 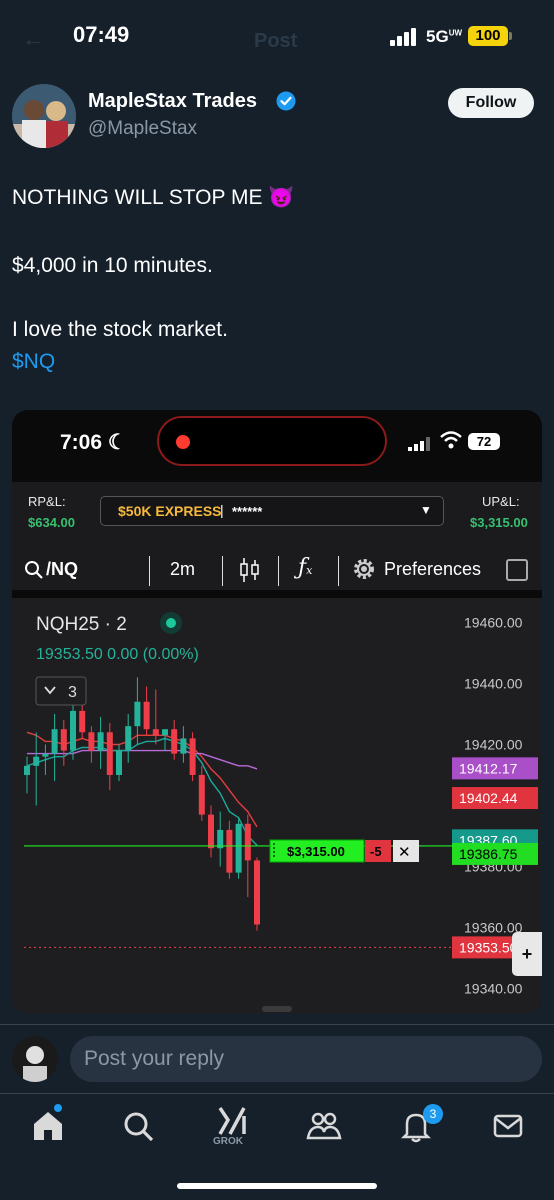 I want to click on preferences-button: Preferences, so click(x=432, y=569).